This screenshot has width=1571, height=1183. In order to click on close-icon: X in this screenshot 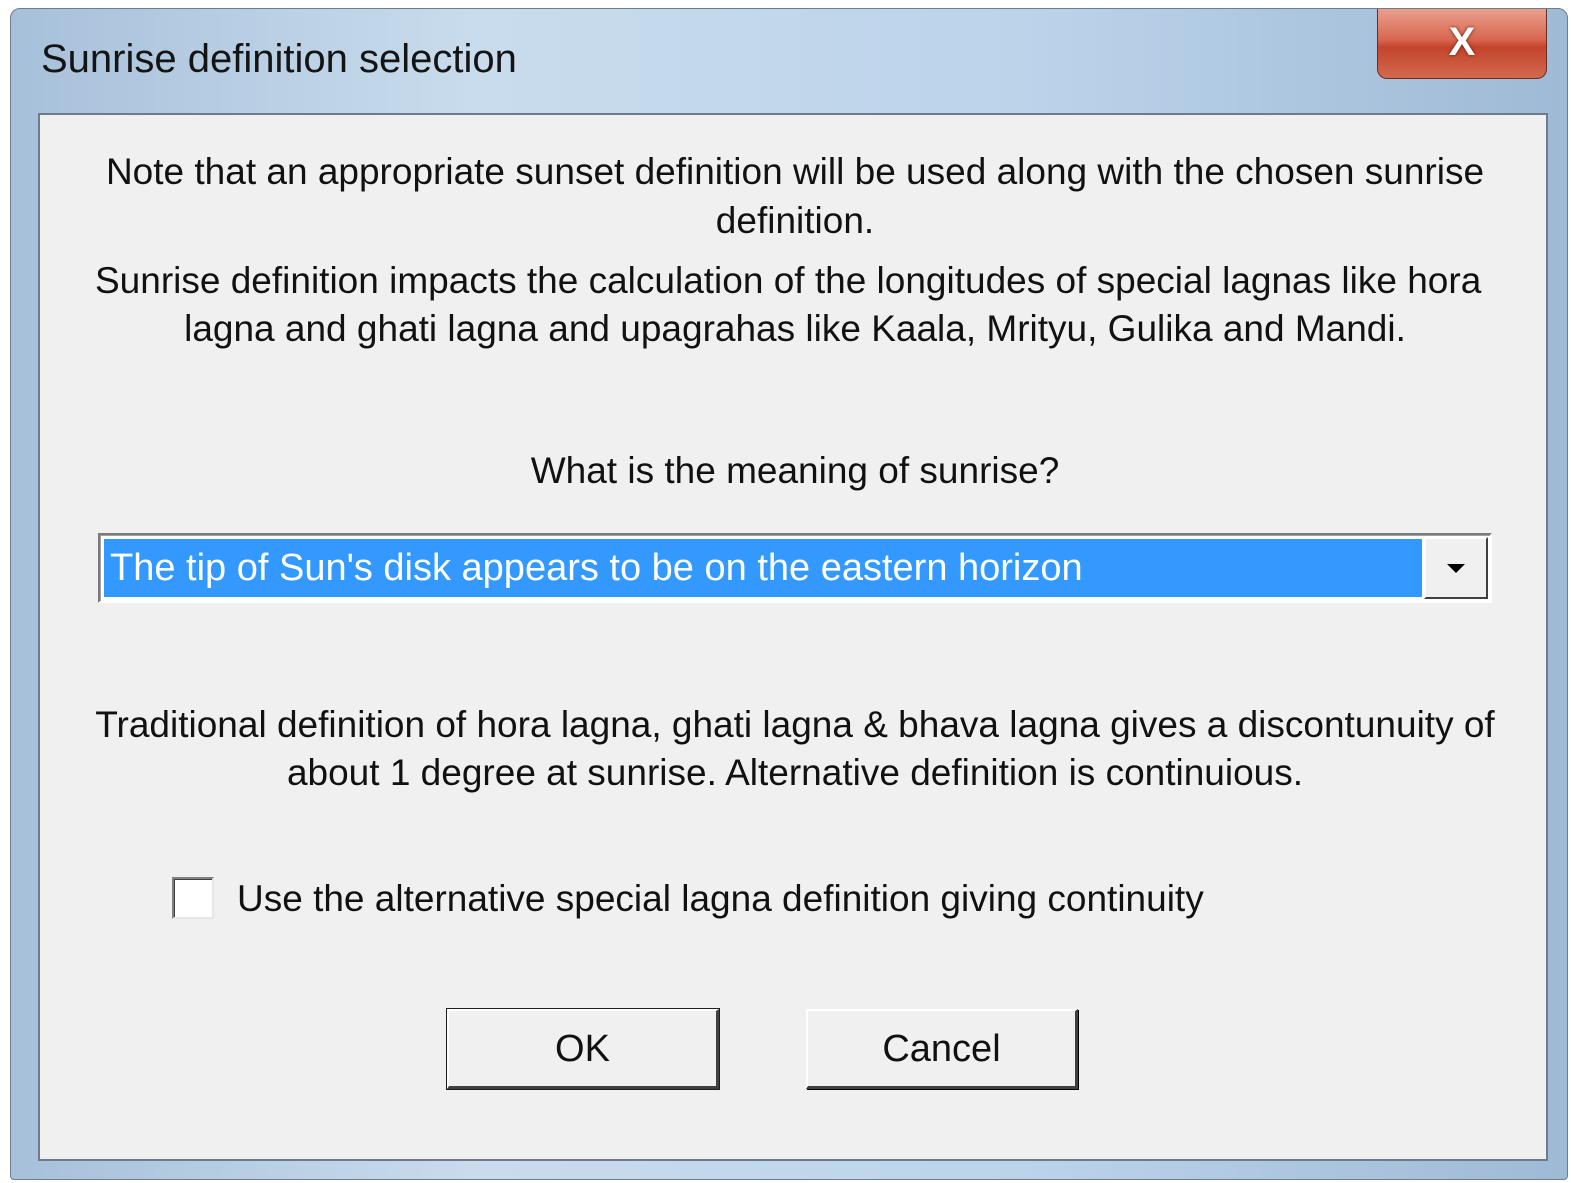, I will do `click(1462, 42)`.